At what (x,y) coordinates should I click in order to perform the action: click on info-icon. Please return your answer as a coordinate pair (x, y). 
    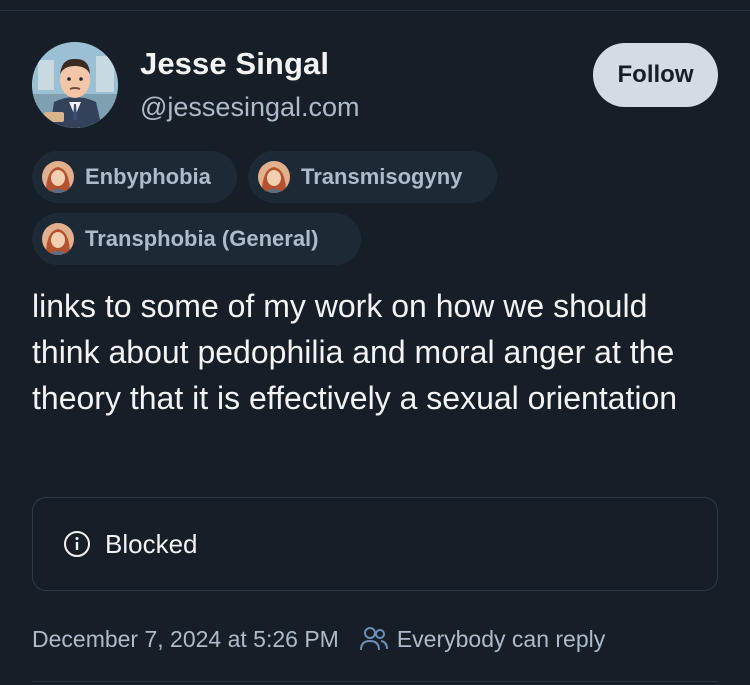
    Looking at the image, I should click on (77, 544).